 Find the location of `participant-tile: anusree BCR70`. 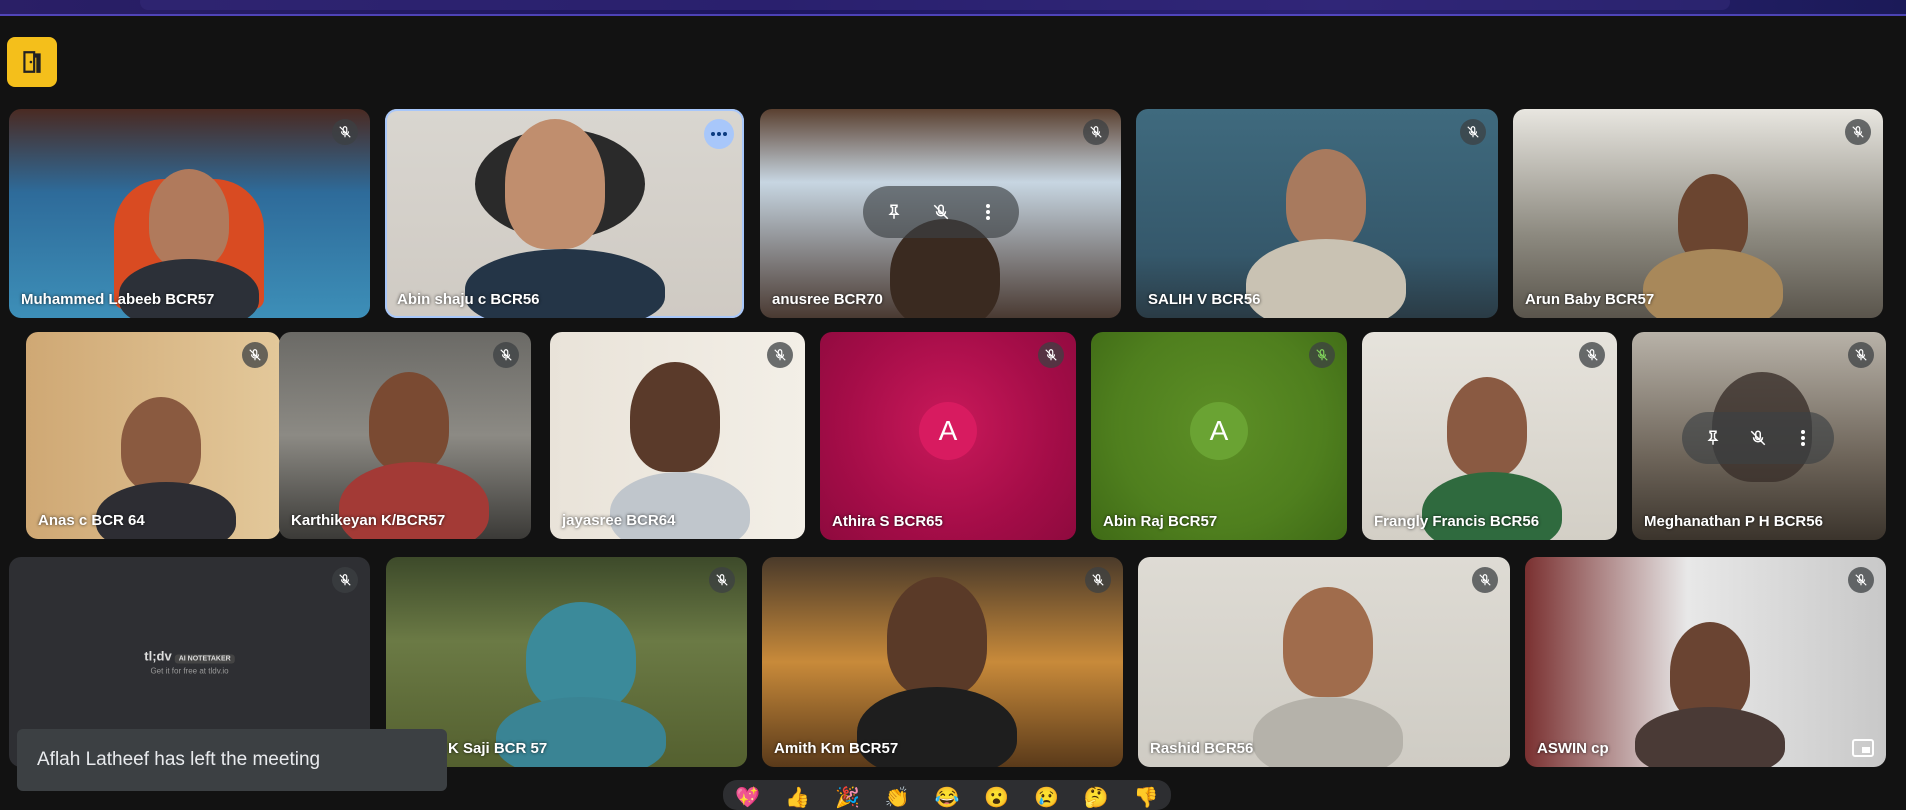

participant-tile: anusree BCR70 is located at coordinates (940, 213).